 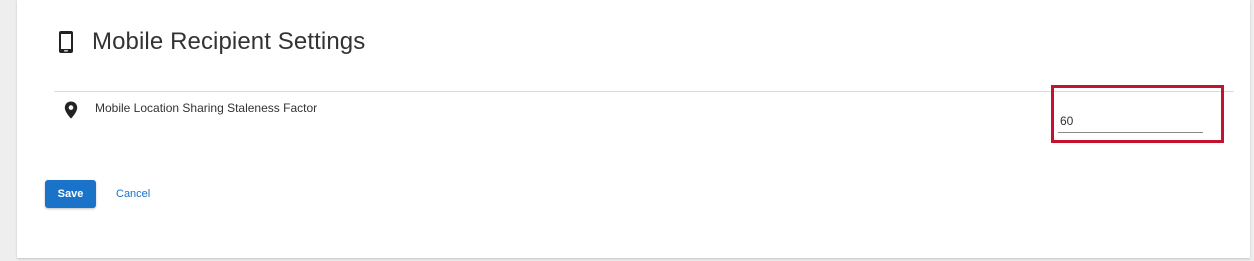 I want to click on save-button: Save, so click(x=70, y=194).